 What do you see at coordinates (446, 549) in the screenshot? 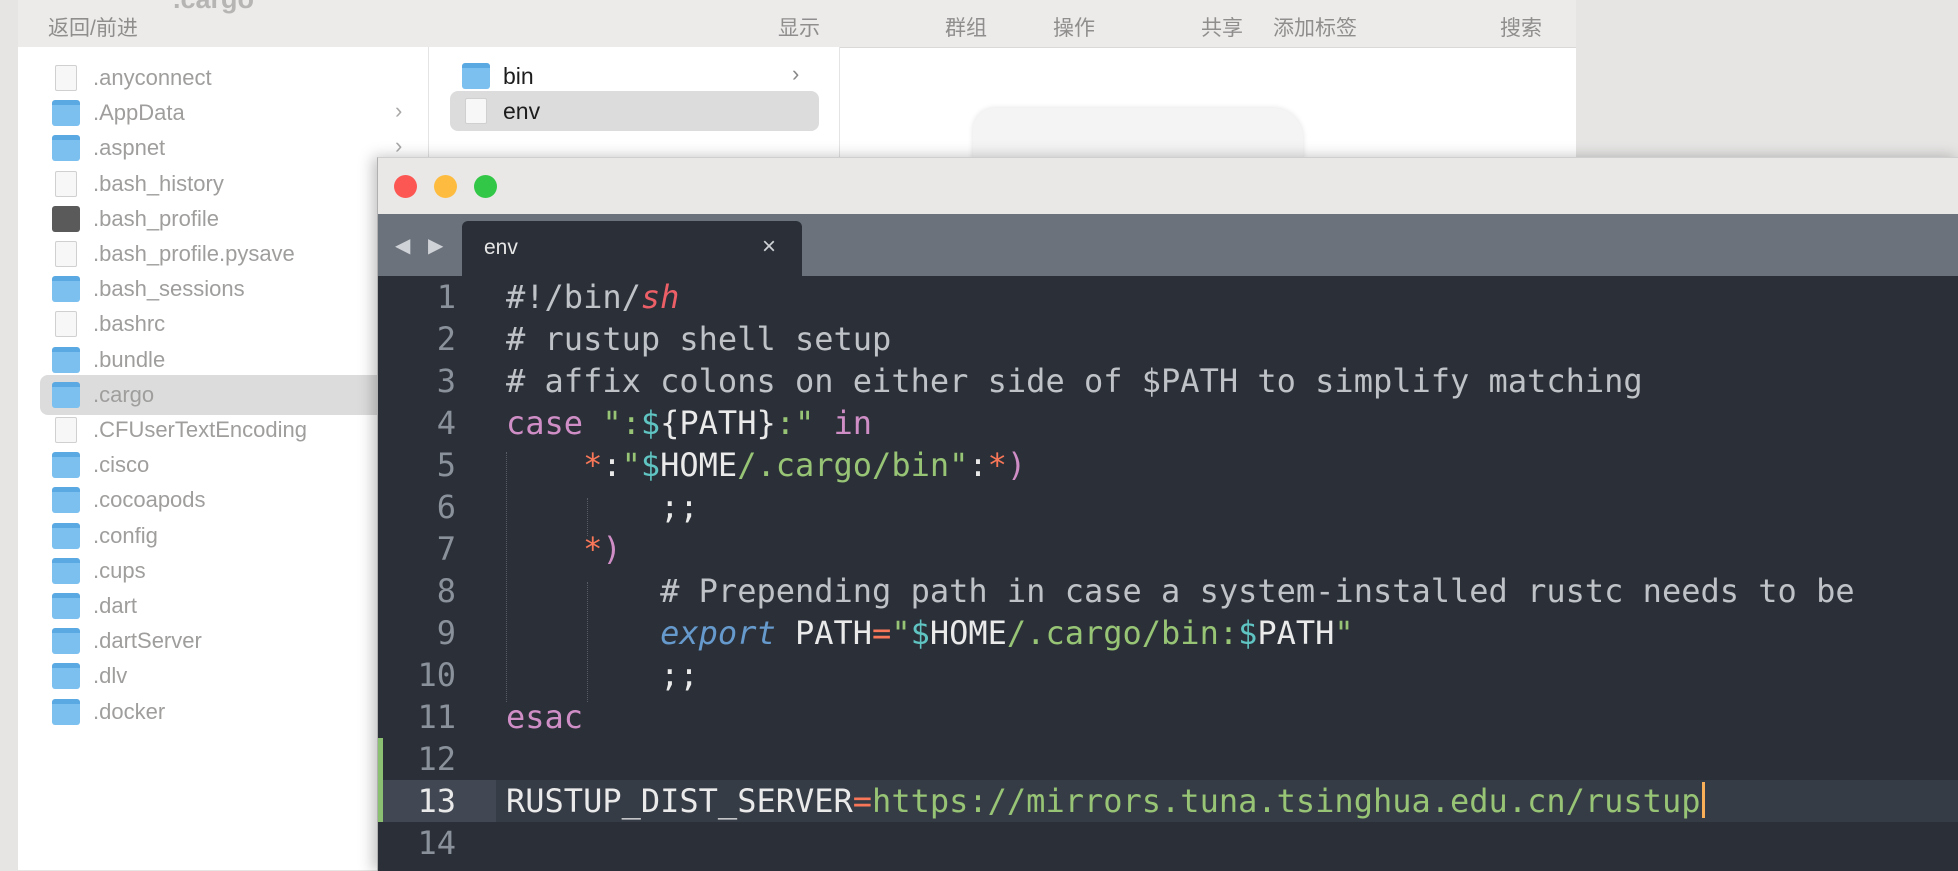
I see `line-number: 7` at bounding box center [446, 549].